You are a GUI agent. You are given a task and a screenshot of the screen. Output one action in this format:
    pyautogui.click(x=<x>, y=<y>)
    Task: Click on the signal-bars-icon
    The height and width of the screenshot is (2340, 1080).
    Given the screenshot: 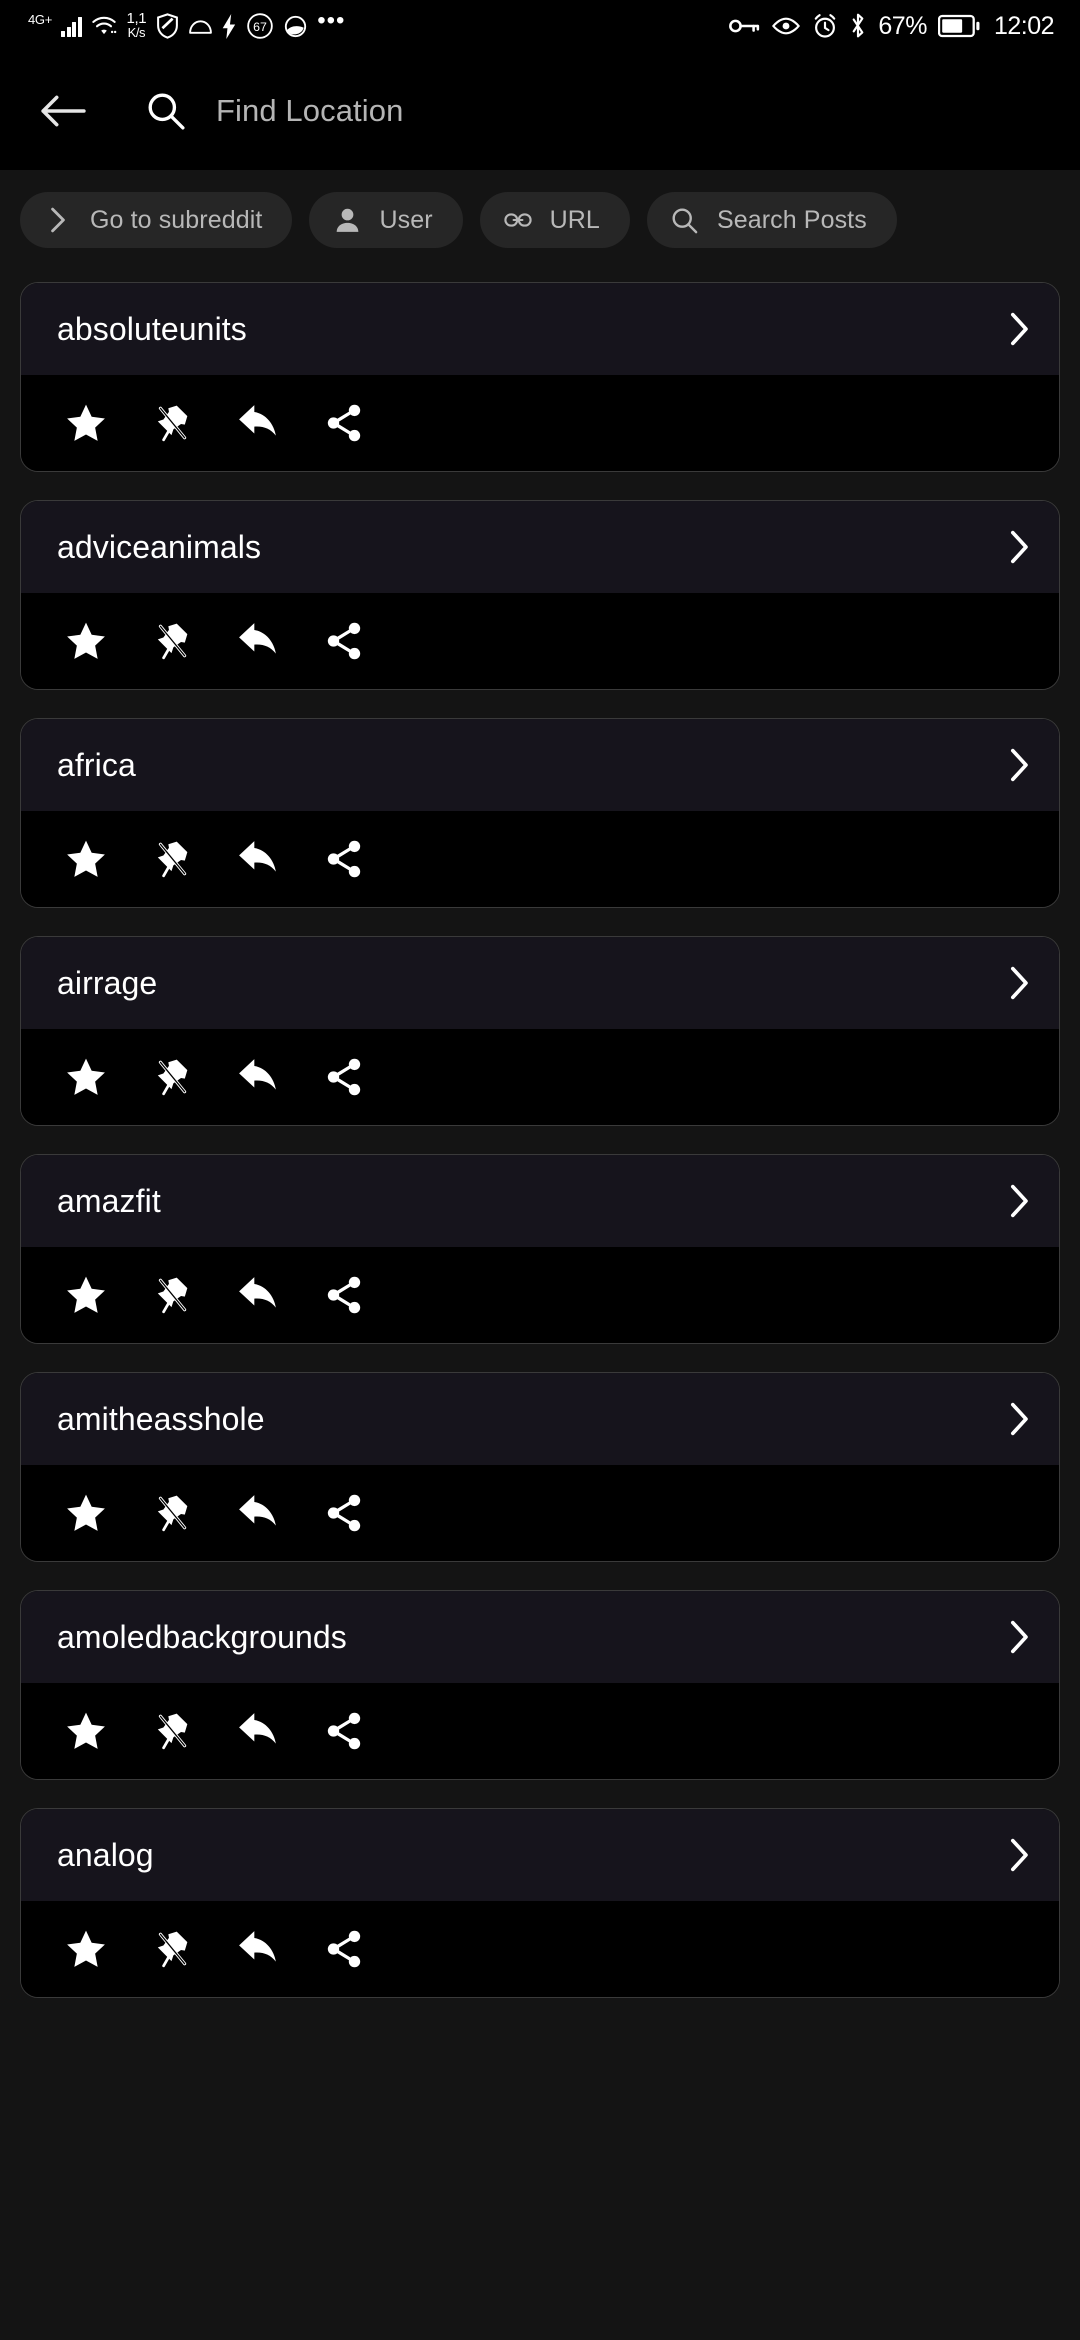 What is the action you would take?
    pyautogui.click(x=71, y=26)
    